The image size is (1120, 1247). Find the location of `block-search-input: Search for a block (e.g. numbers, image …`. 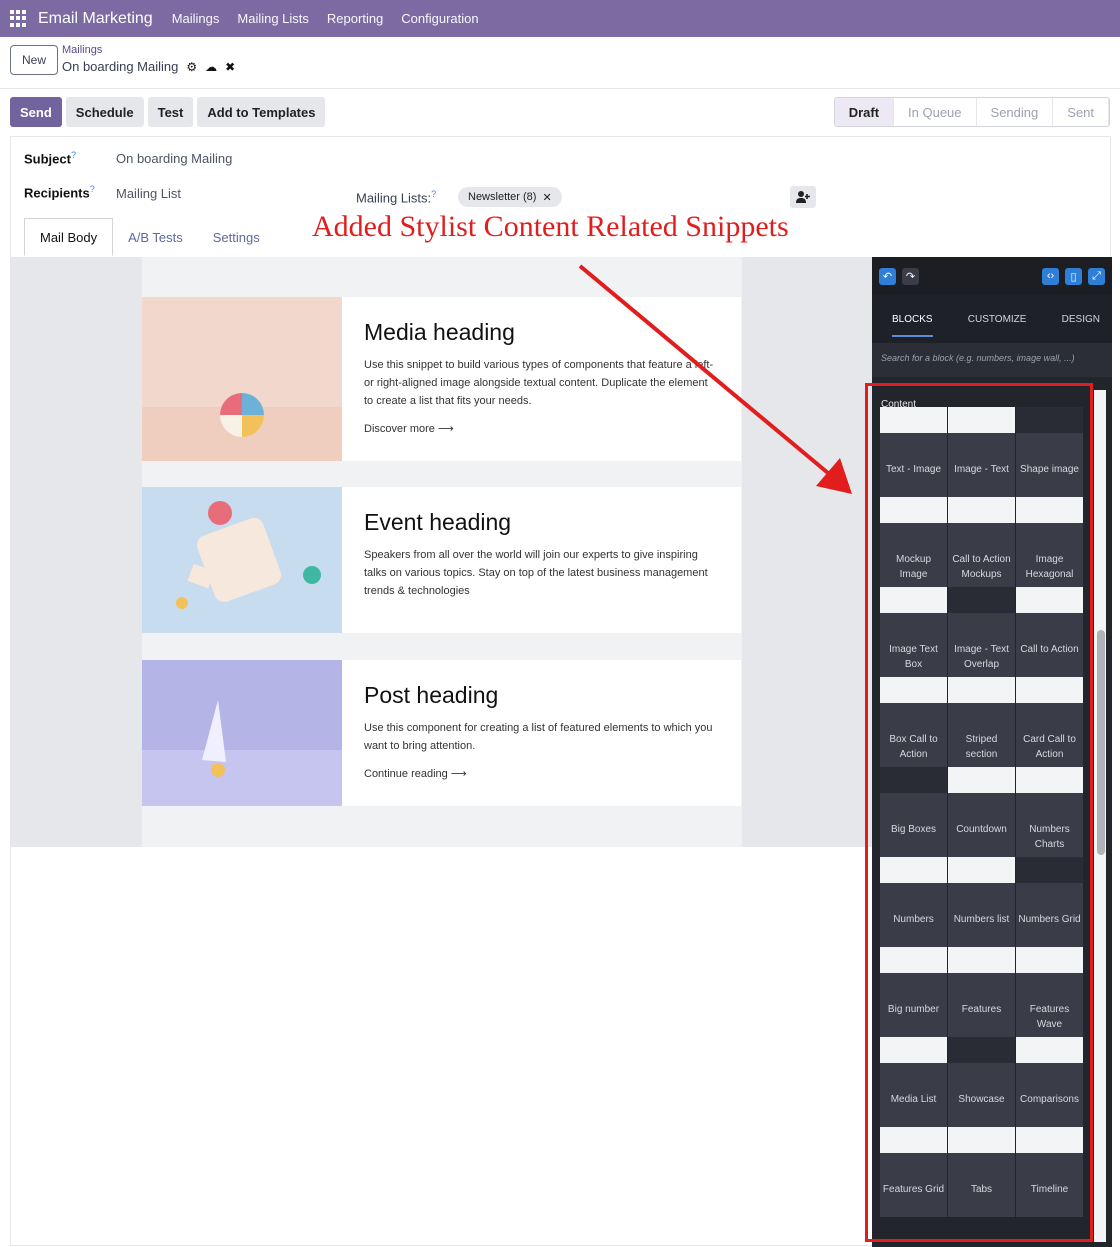

block-search-input: Search for a block (e.g. numbers, image … is located at coordinates (992, 360).